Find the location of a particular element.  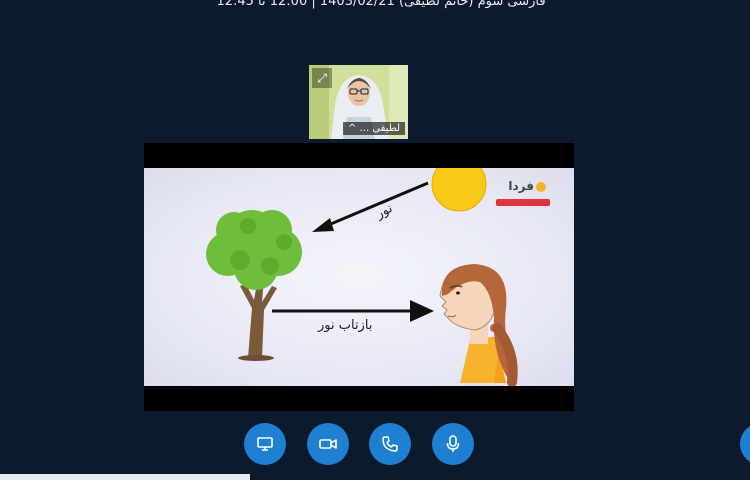

phone-icon is located at coordinates (390, 444).